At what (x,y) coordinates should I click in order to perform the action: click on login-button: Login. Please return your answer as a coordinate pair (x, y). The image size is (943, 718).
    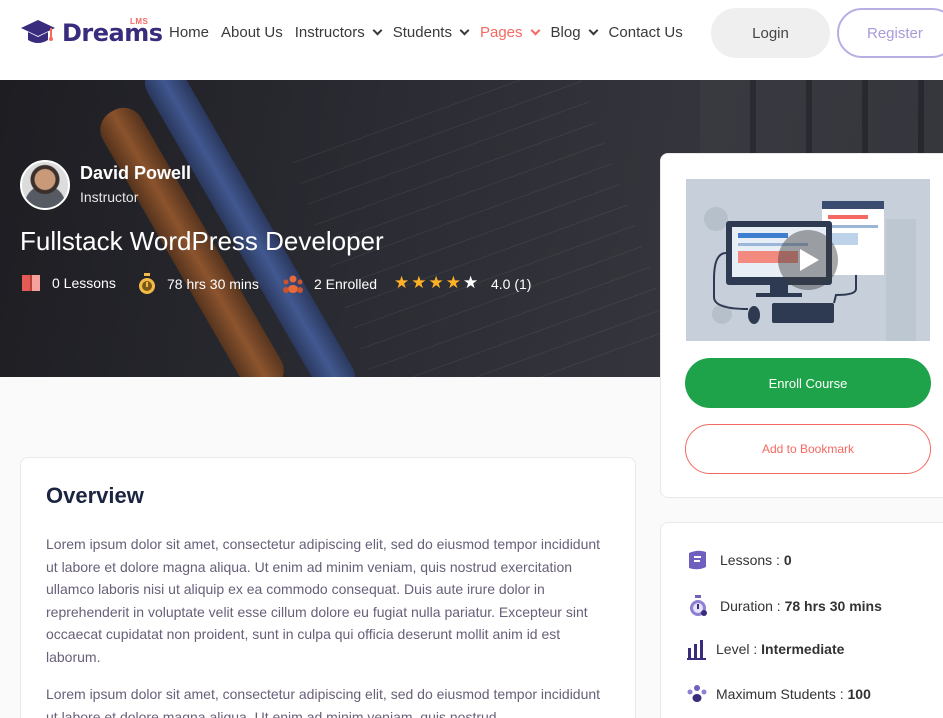
    Looking at the image, I should click on (770, 33).